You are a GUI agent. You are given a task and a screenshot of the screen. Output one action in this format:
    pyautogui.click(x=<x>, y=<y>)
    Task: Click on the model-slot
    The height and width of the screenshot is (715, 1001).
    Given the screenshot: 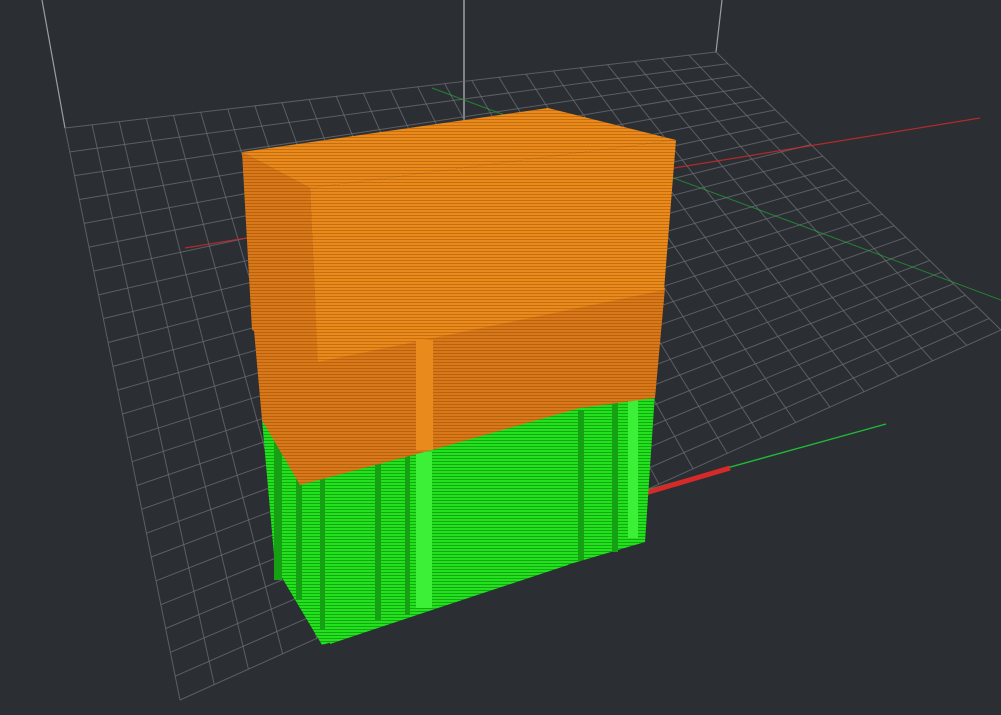 What is the action you would take?
    pyautogui.click(x=424, y=395)
    